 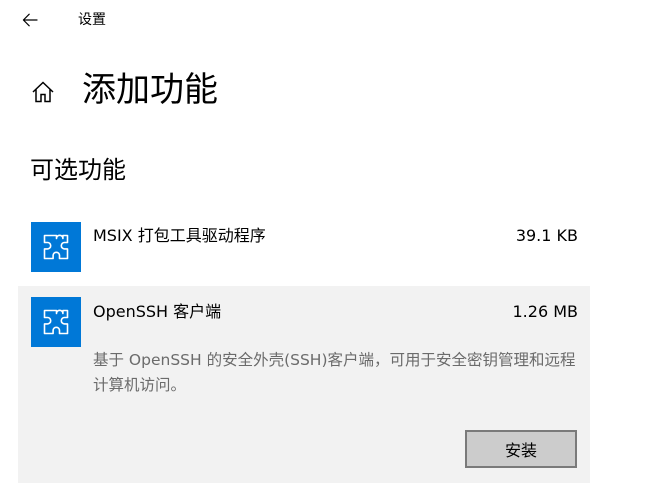 What do you see at coordinates (546, 235) in the screenshot?
I see `feature-size: 39.1 KB` at bounding box center [546, 235].